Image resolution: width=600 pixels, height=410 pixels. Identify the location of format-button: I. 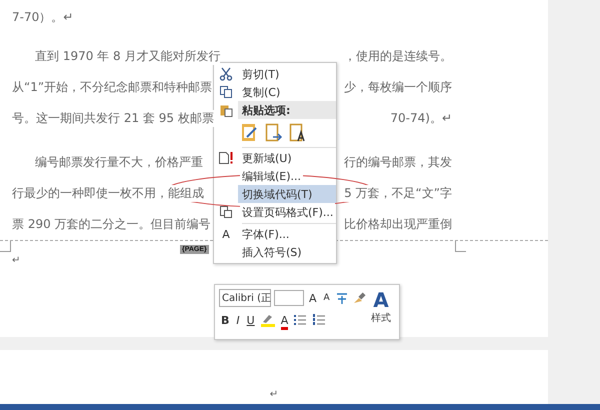
(238, 320).